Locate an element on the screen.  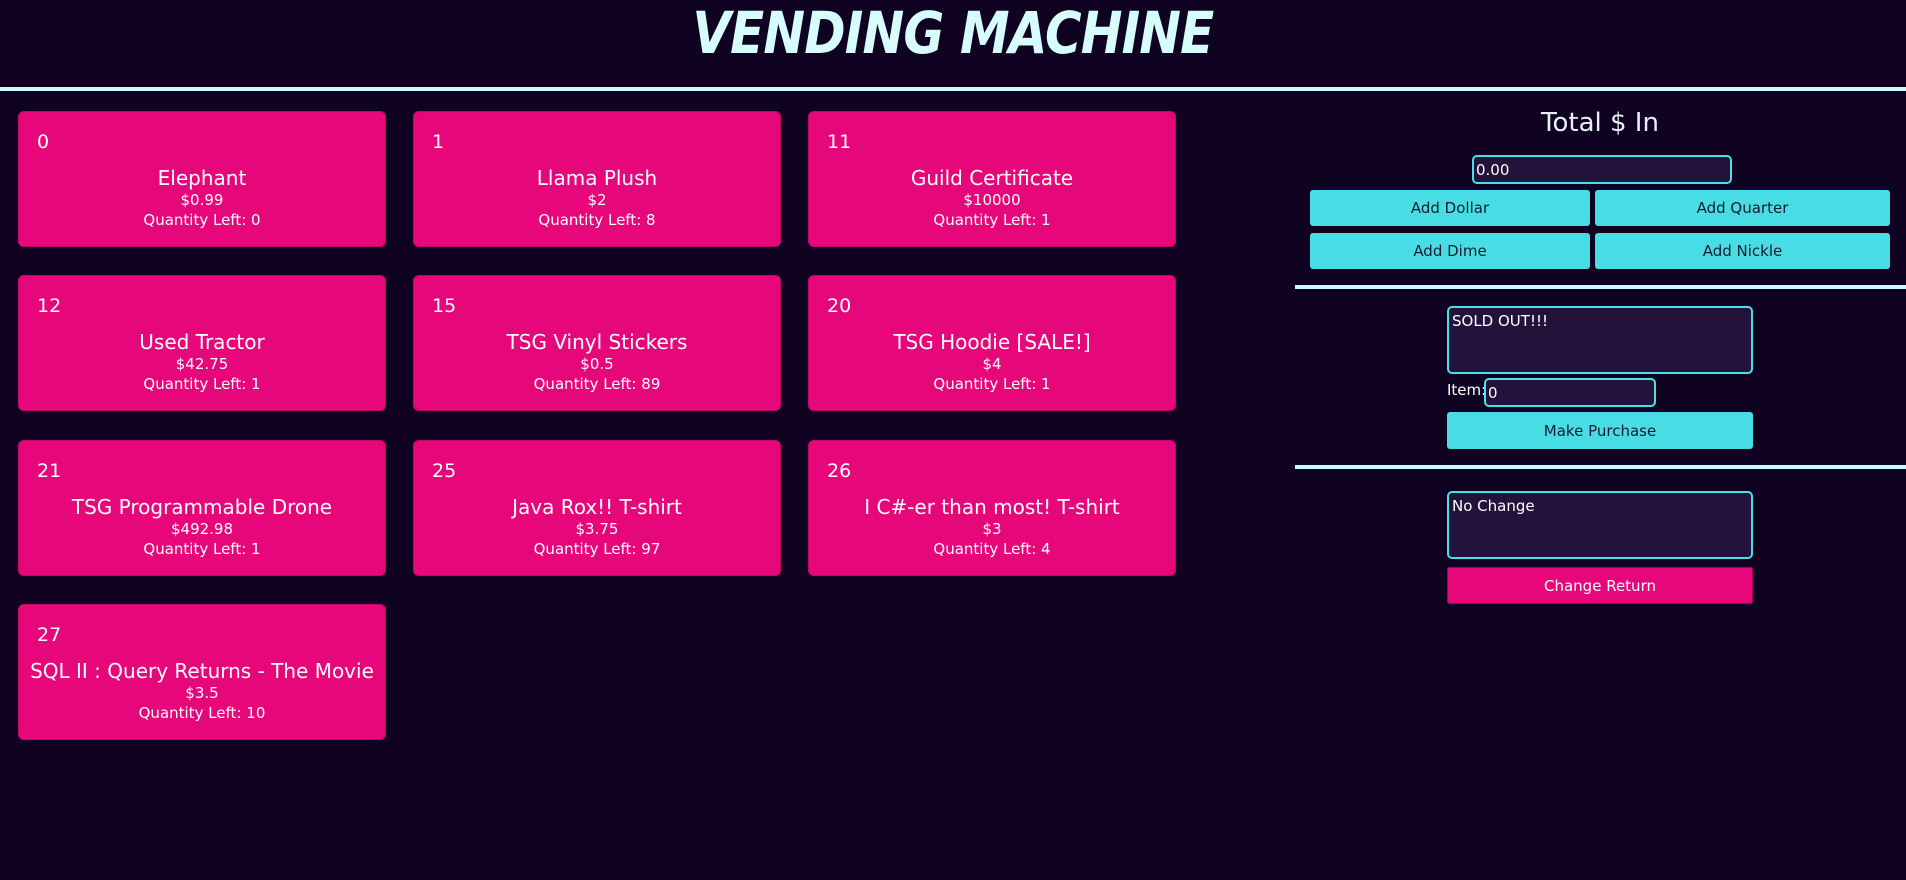
item-name: Elephant is located at coordinates (202, 178).